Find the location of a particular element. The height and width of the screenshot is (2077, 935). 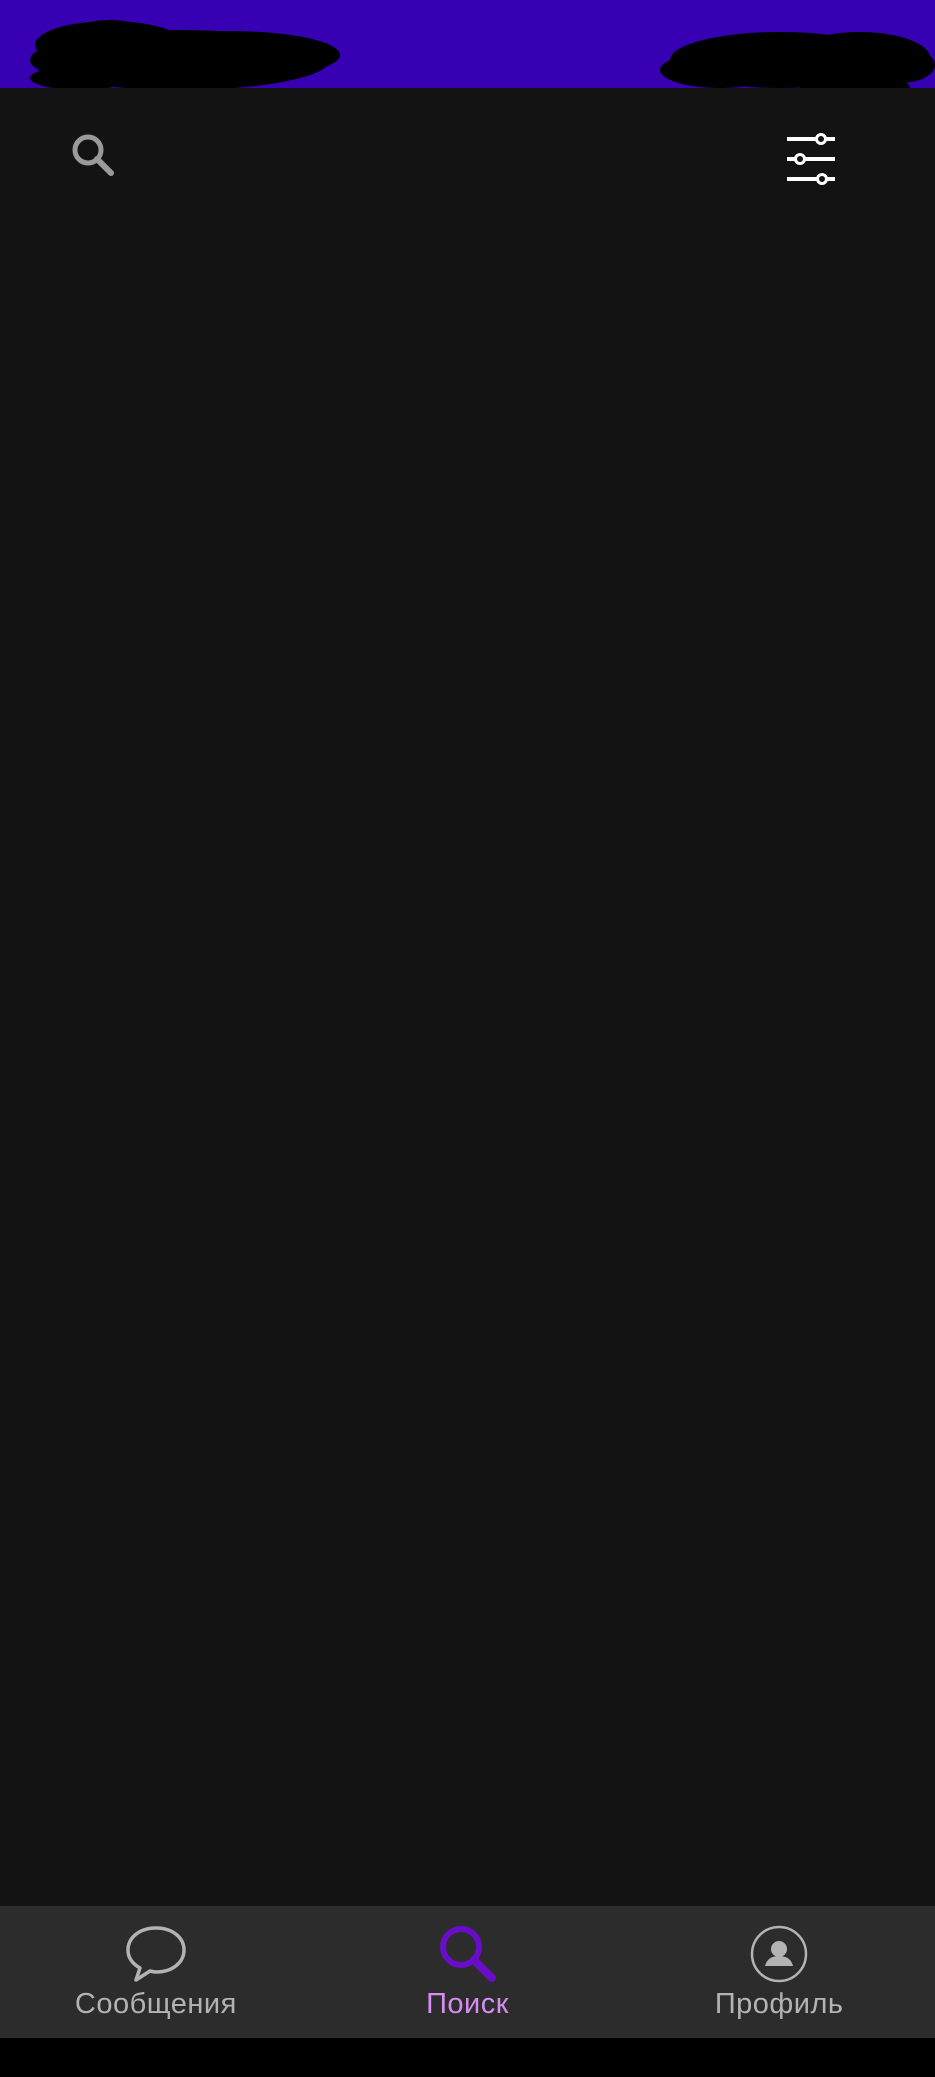

nav-label-search: Поиск is located at coordinates (467, 2004).